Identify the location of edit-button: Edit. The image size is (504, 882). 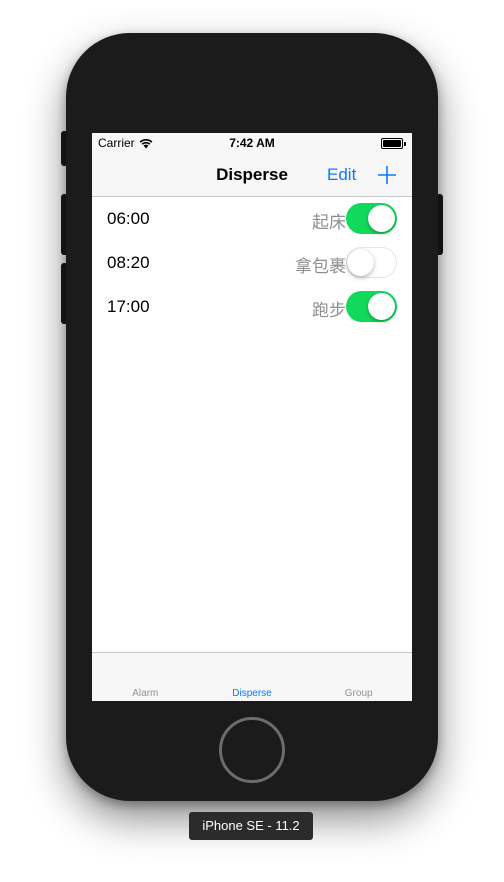
(341, 175).